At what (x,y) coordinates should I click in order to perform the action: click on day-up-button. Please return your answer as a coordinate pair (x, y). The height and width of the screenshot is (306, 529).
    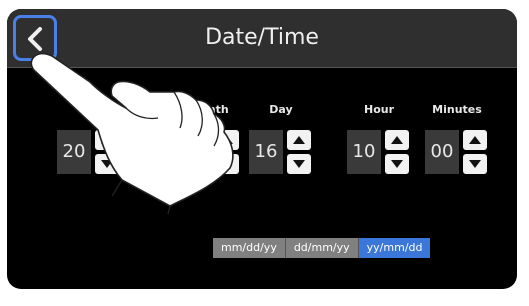
    Looking at the image, I should click on (299, 140).